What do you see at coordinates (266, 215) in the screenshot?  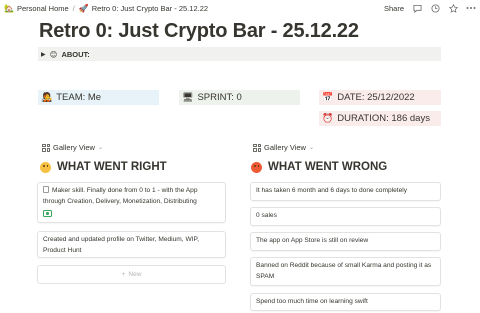 I see `card-text: 0 sales` at bounding box center [266, 215].